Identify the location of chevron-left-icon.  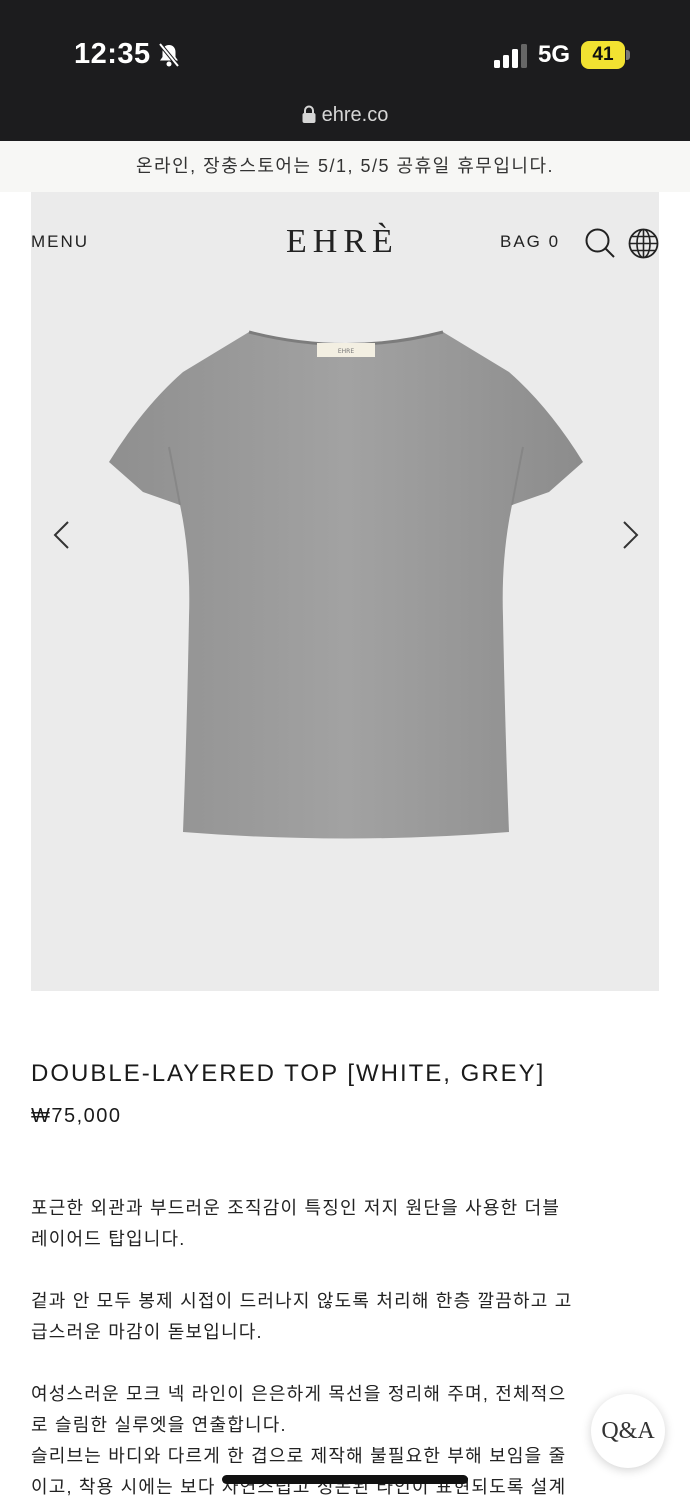
(62, 535).